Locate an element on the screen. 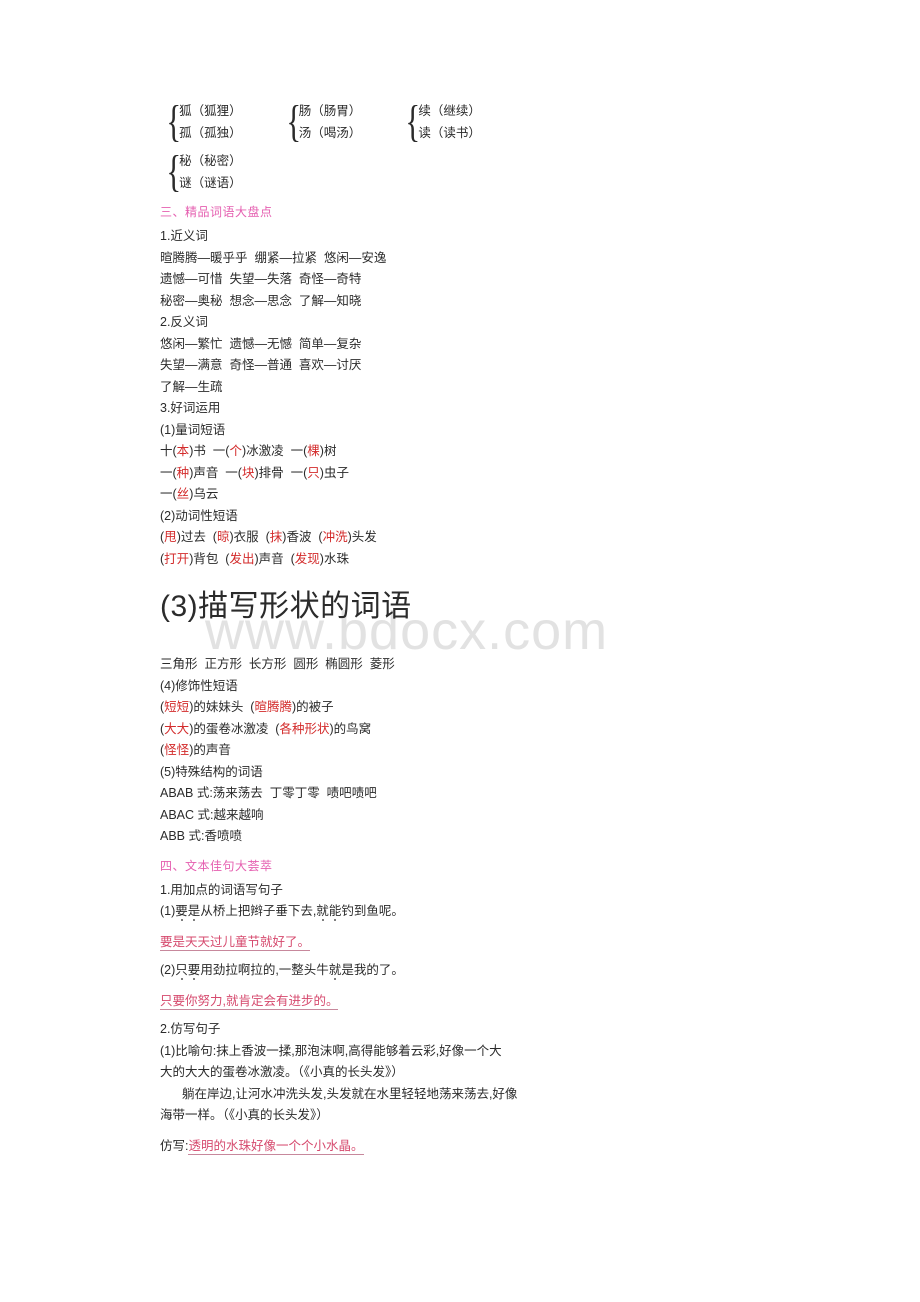  plain-text: )头发 is located at coordinates (362, 537).